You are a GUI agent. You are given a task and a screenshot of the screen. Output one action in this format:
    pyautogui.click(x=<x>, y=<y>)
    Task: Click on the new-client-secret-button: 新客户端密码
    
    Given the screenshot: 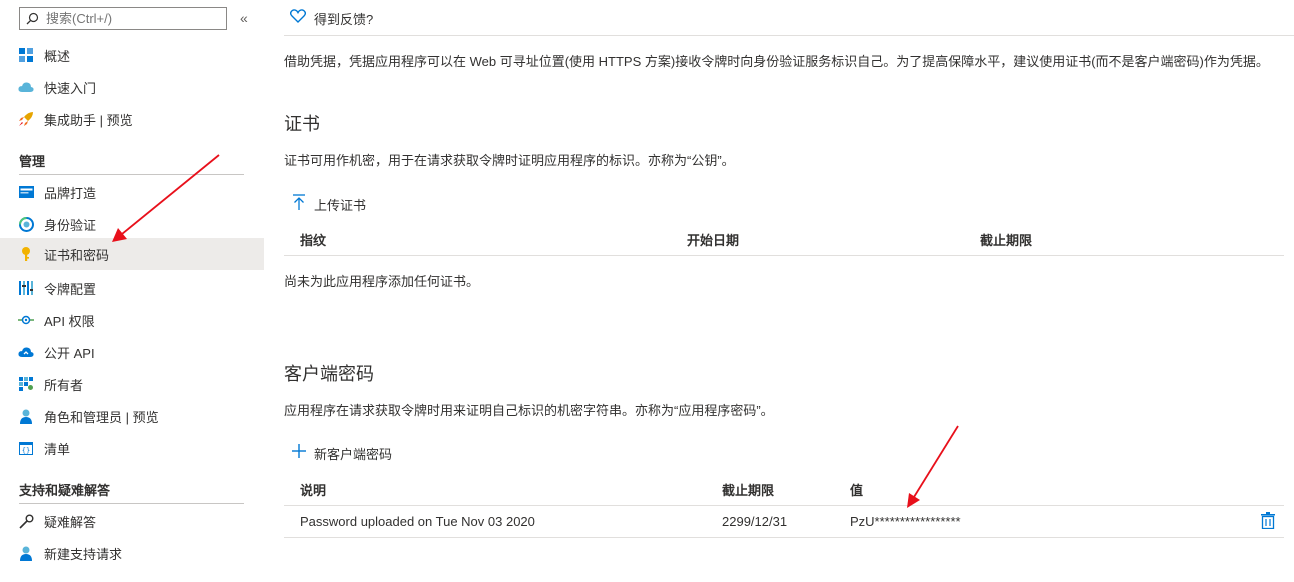 What is the action you would take?
    pyautogui.click(x=342, y=453)
    